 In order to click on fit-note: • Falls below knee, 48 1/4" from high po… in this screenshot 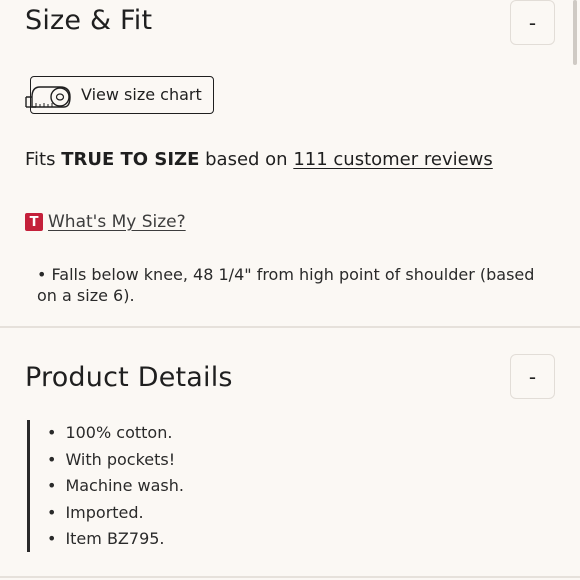, I will do `click(286, 285)`.